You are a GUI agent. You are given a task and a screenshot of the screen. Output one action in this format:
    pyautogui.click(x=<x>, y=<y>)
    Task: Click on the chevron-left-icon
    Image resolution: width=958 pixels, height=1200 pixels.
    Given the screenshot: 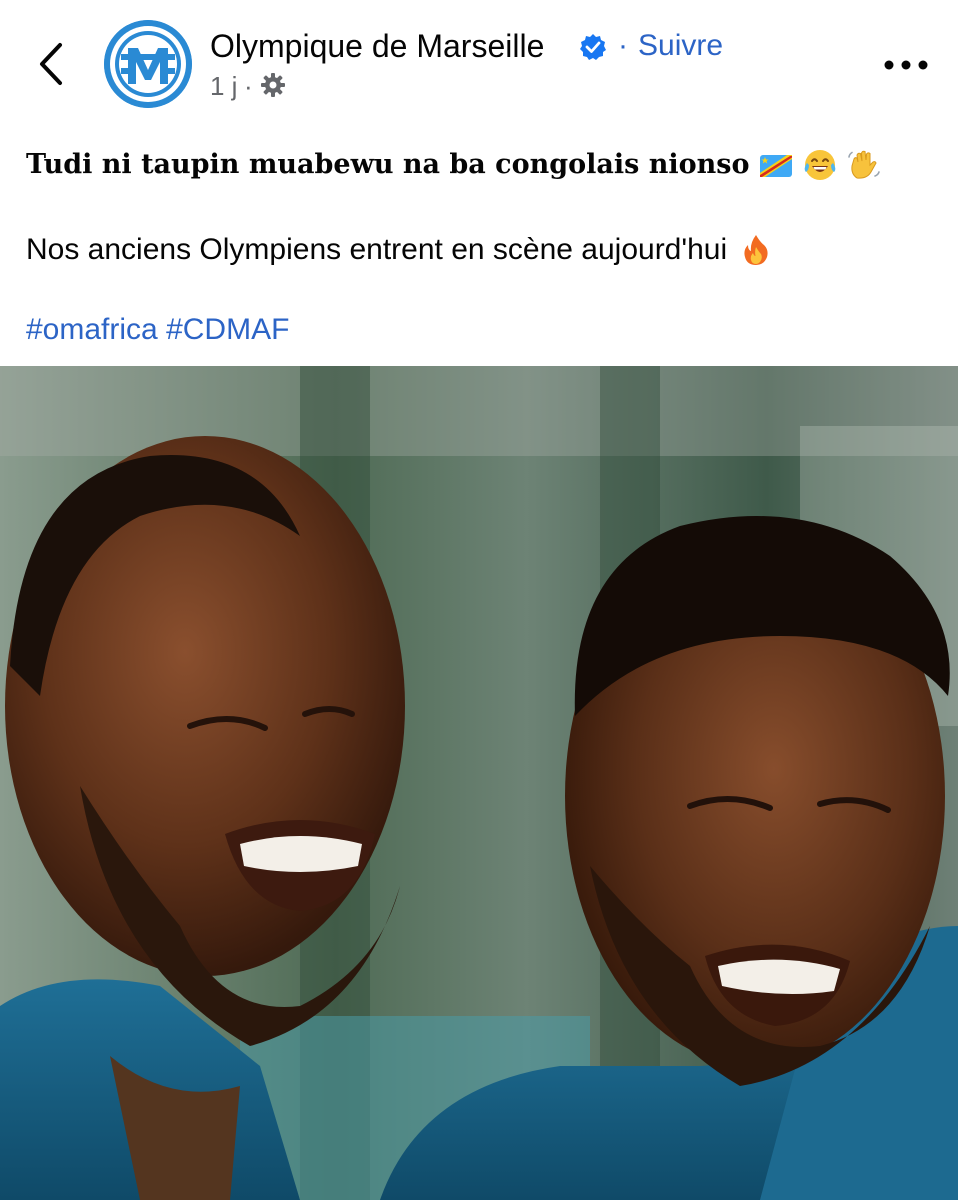 What is the action you would take?
    pyautogui.click(x=51, y=64)
    